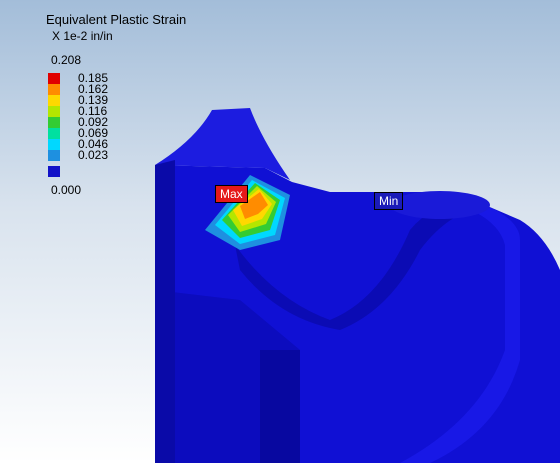  What do you see at coordinates (389, 201) in the screenshot?
I see `min-probe-label: Min` at bounding box center [389, 201].